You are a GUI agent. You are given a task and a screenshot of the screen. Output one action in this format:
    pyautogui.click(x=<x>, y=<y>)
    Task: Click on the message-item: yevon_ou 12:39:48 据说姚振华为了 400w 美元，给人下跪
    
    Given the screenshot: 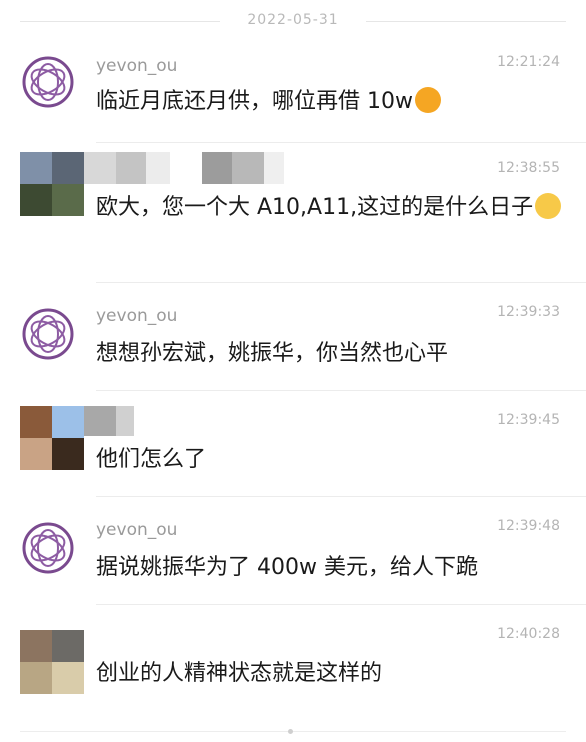 What is the action you would take?
    pyautogui.click(x=293, y=557)
    